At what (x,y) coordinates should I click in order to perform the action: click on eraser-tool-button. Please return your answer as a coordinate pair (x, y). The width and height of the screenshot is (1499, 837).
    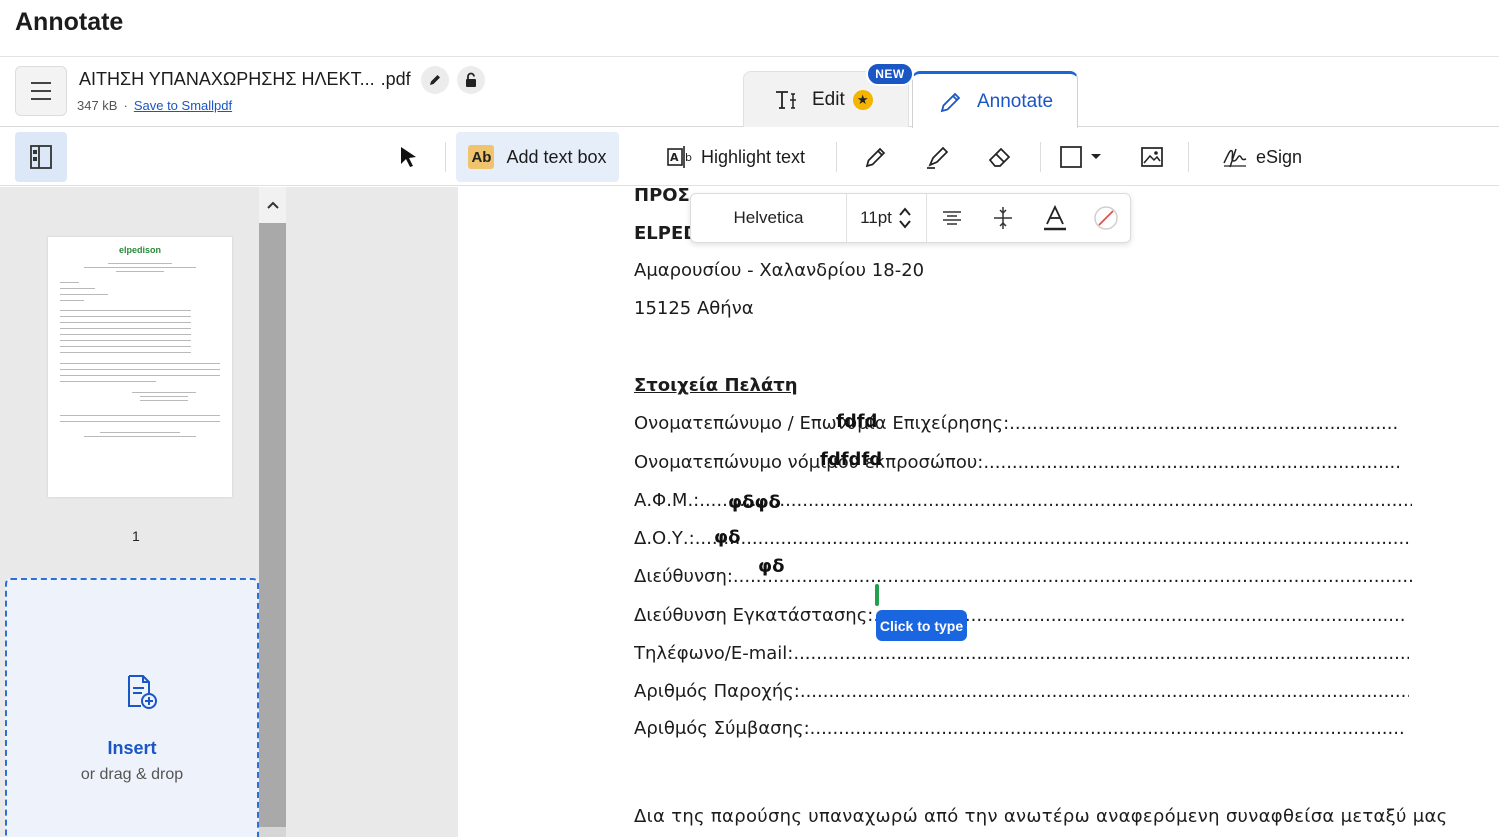
    Looking at the image, I should click on (1000, 157).